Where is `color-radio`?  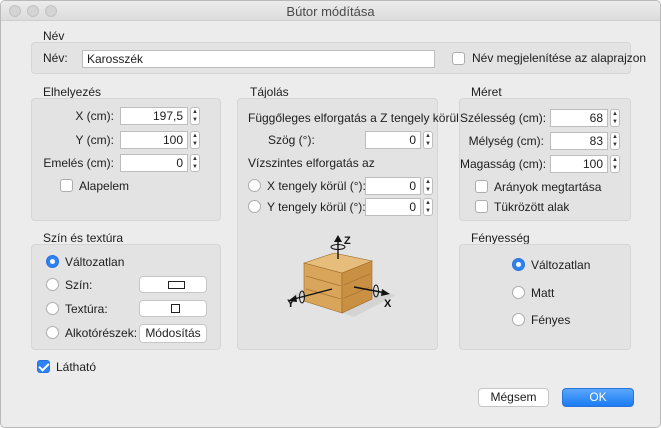 color-radio is located at coordinates (52, 284).